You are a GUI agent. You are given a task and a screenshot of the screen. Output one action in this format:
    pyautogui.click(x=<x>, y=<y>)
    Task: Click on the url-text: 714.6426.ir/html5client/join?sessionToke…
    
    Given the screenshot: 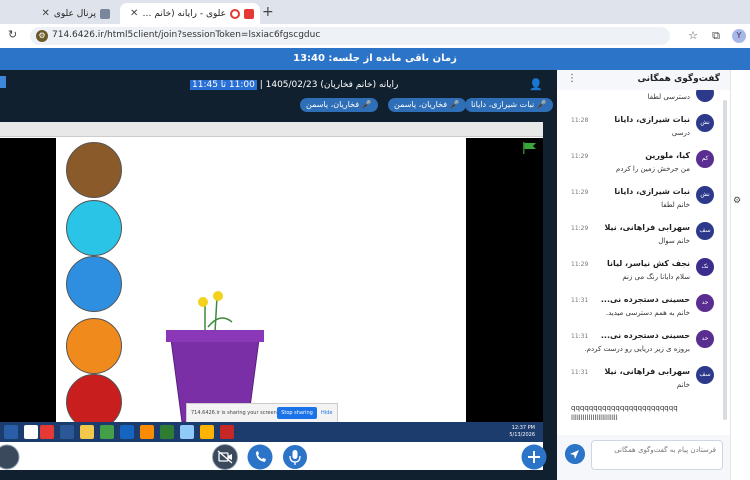 What is the action you would take?
    pyautogui.click(x=186, y=35)
    